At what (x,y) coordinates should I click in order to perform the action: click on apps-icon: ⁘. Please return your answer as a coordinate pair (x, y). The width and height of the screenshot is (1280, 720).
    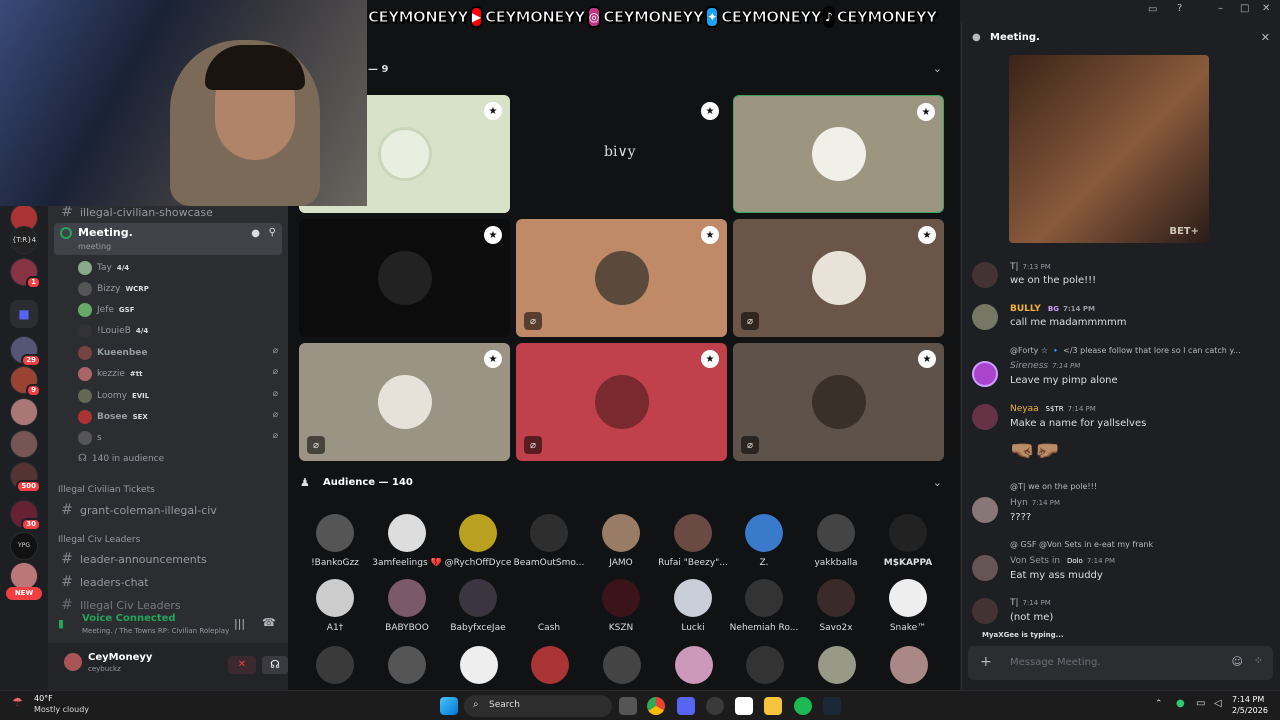
    Looking at the image, I should click on (1258, 660).